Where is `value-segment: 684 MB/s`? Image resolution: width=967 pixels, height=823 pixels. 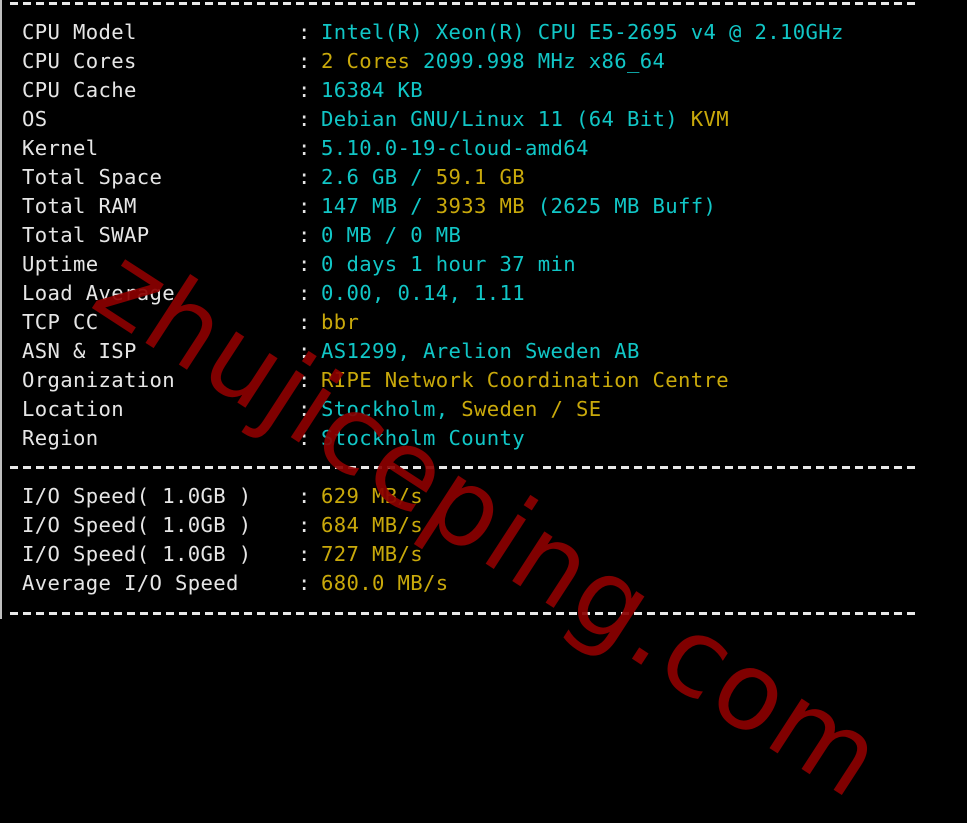 value-segment: 684 MB/s is located at coordinates (372, 525).